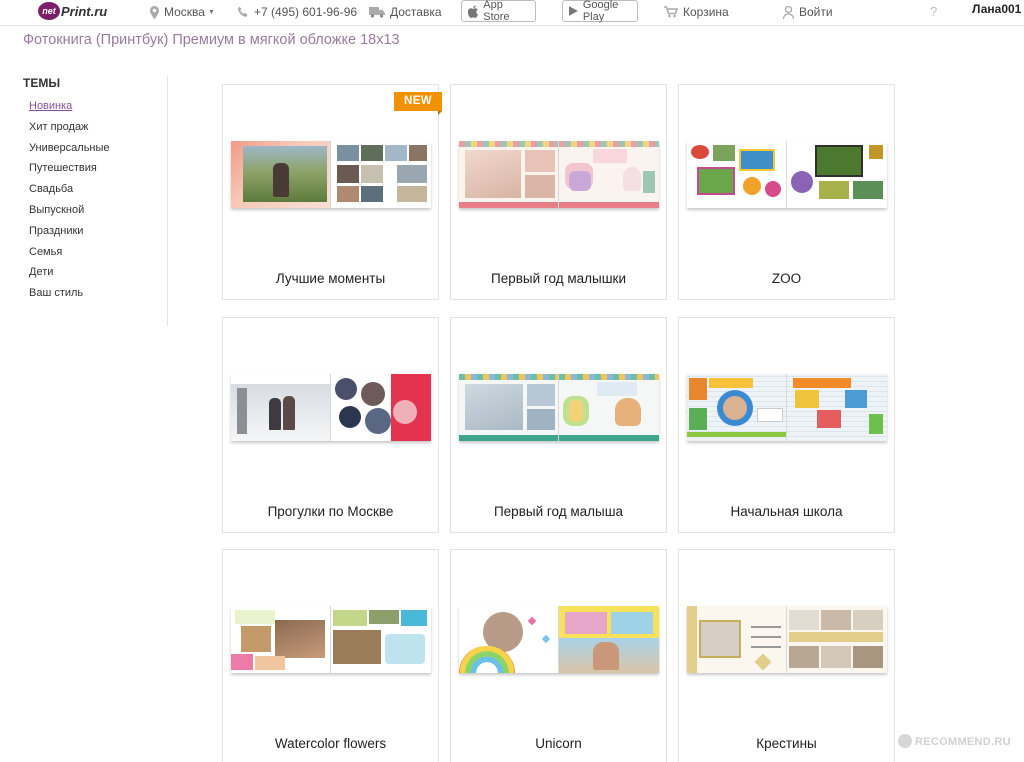 This screenshot has width=1024, height=762. What do you see at coordinates (786, 511) in the screenshot?
I see `product-title: Начальная школа` at bounding box center [786, 511].